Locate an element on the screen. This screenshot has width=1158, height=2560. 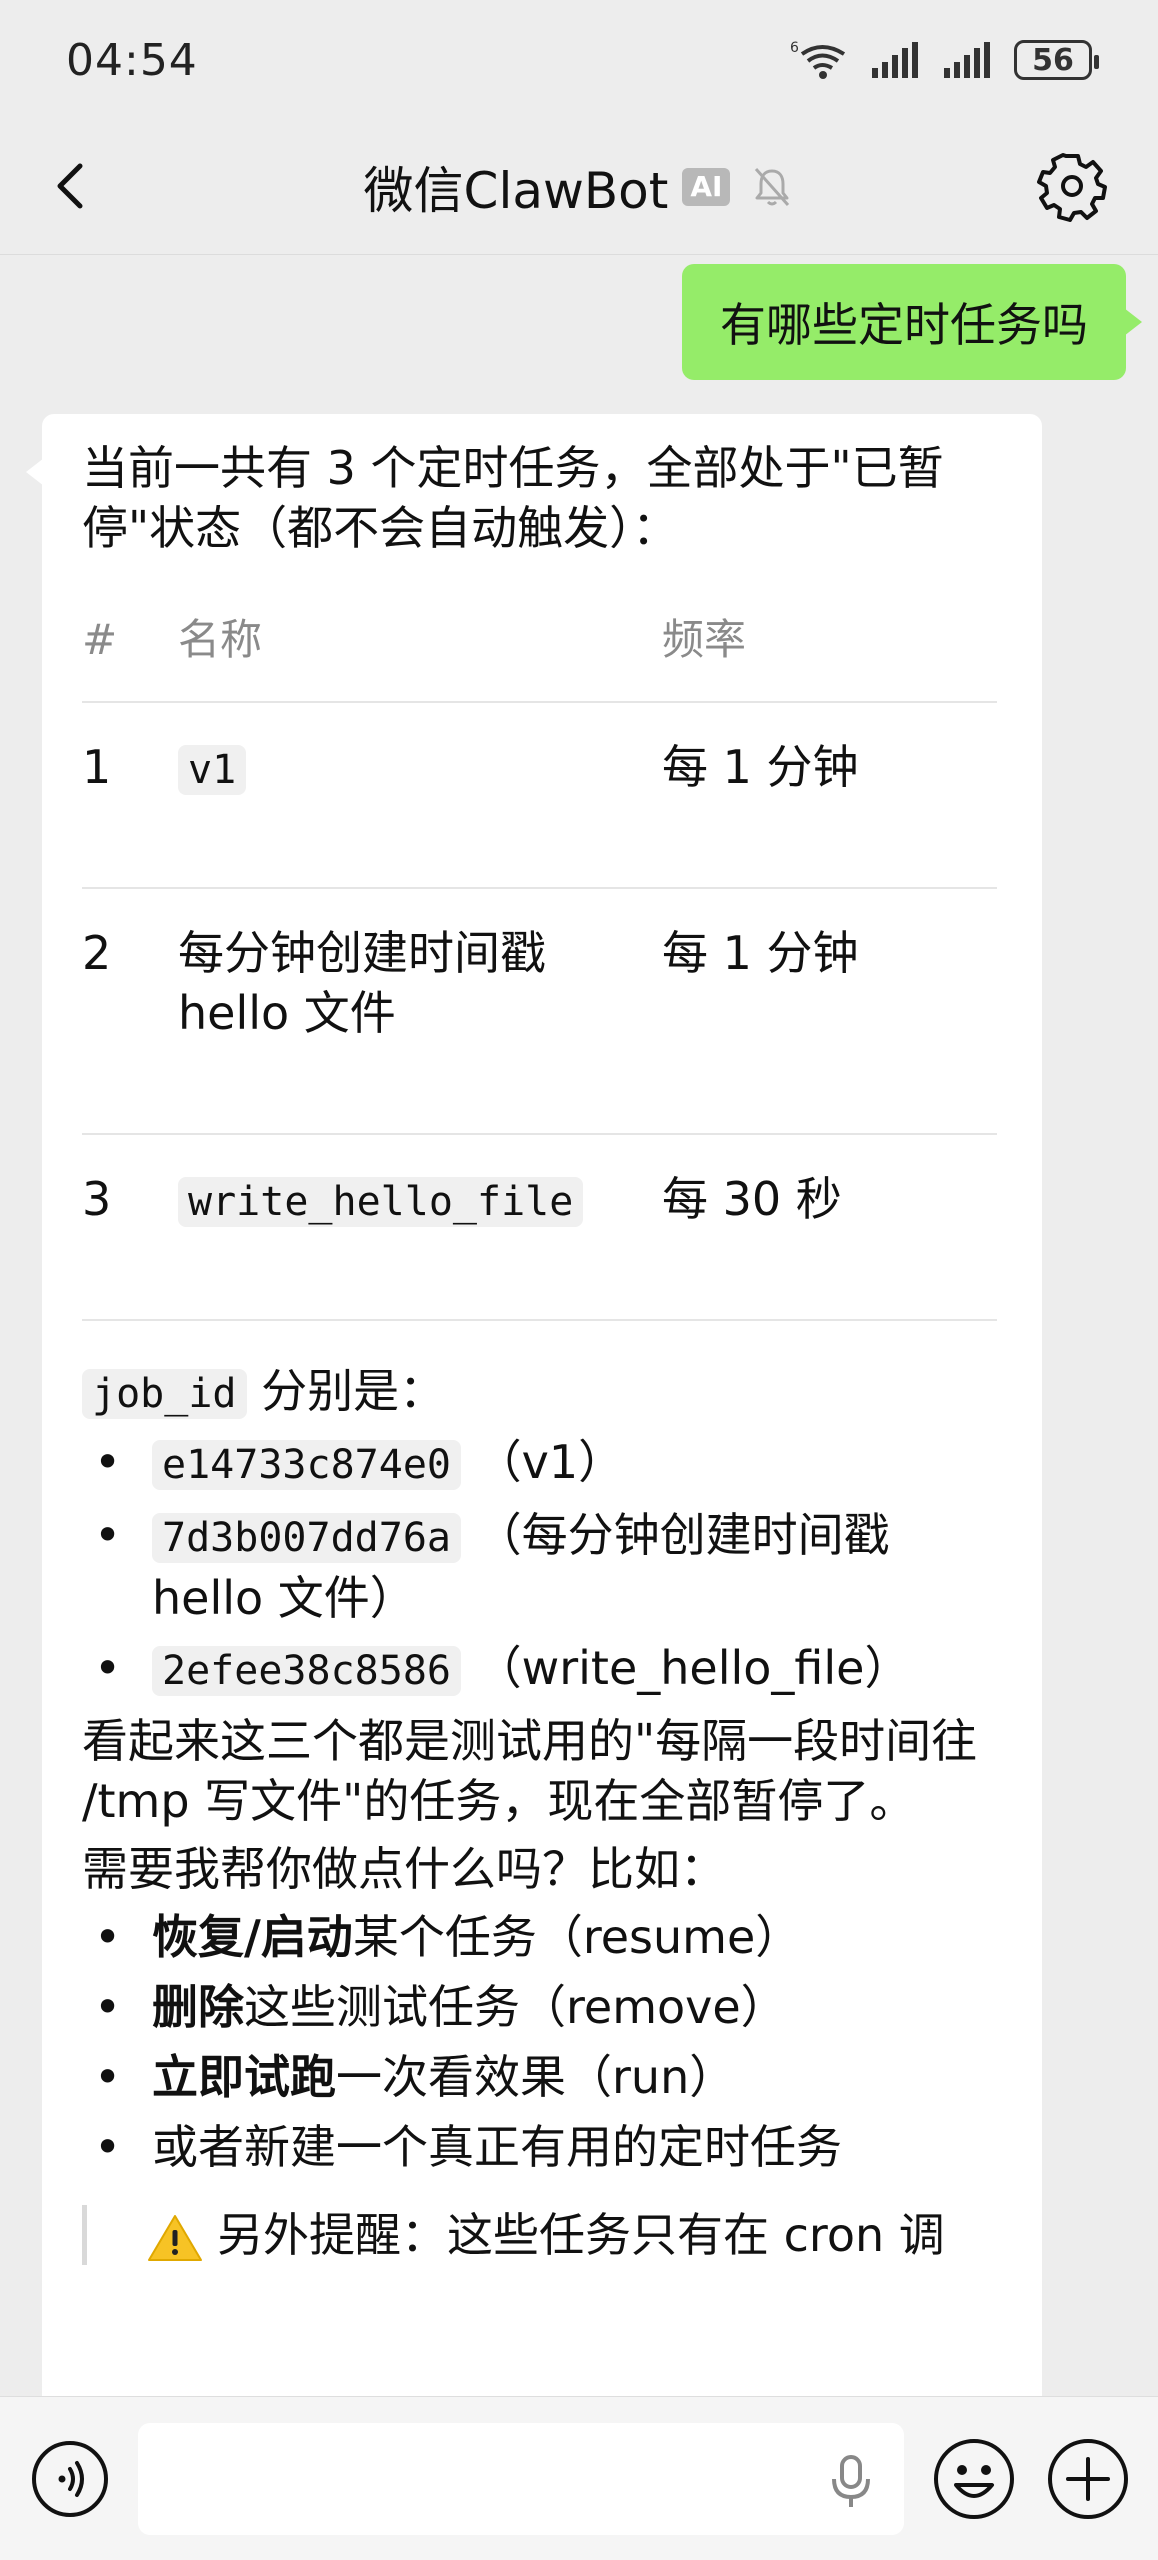
row-name-code: v1 is located at coordinates (212, 770).